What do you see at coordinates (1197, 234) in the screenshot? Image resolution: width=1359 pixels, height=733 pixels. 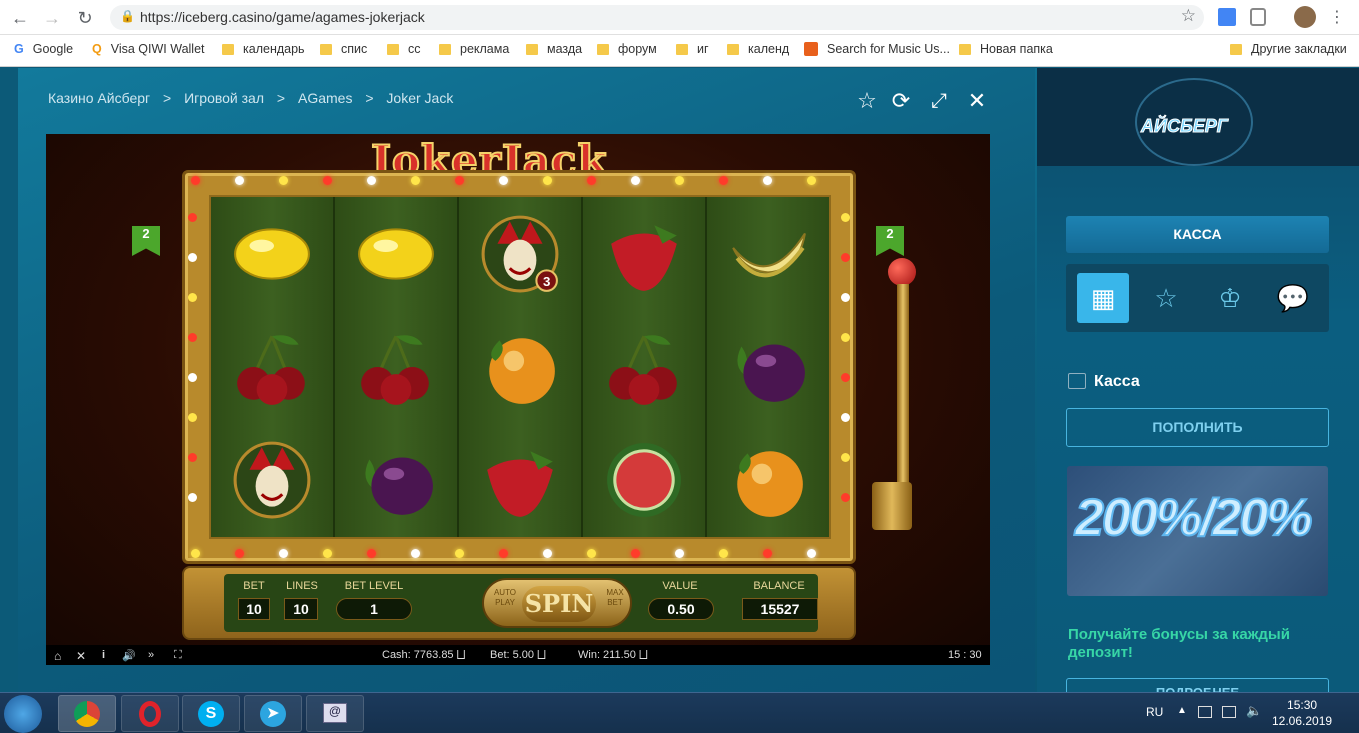 I see `kassa-button: КАССА` at bounding box center [1197, 234].